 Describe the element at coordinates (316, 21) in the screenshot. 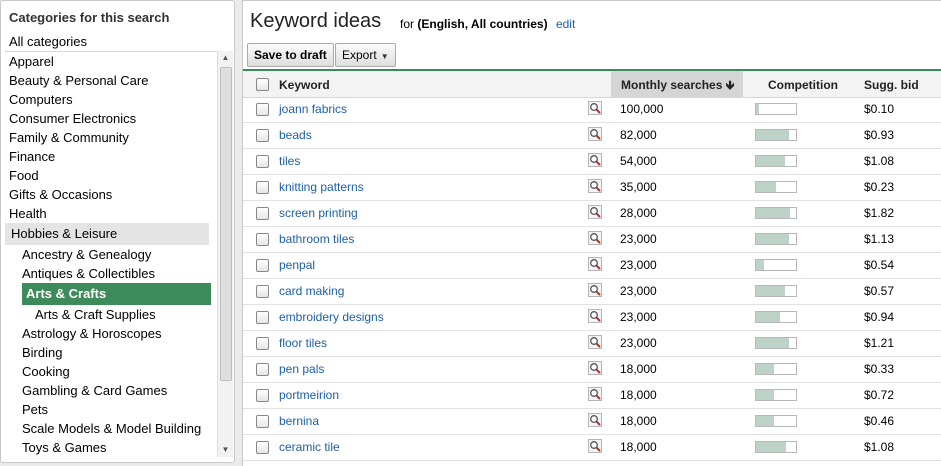

I see `page-title: Keyword ideas` at that location.